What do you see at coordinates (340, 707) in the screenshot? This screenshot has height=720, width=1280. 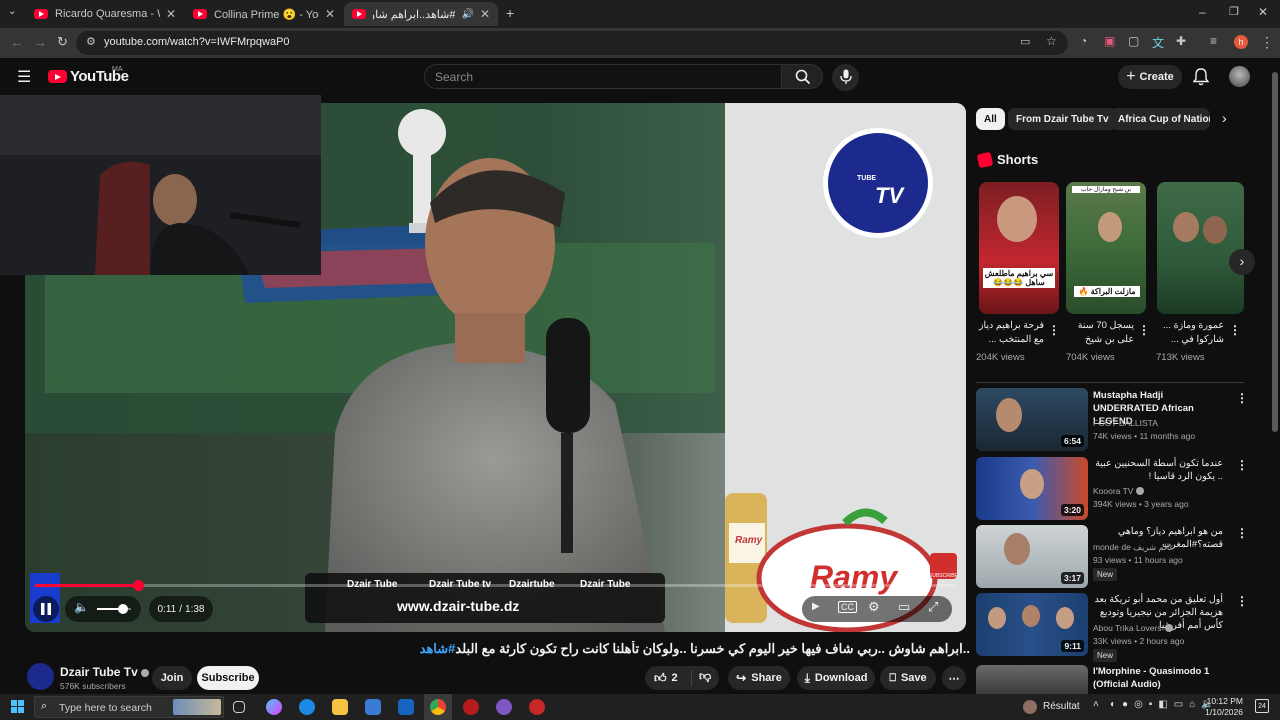 I see `file-explorer-icon` at bounding box center [340, 707].